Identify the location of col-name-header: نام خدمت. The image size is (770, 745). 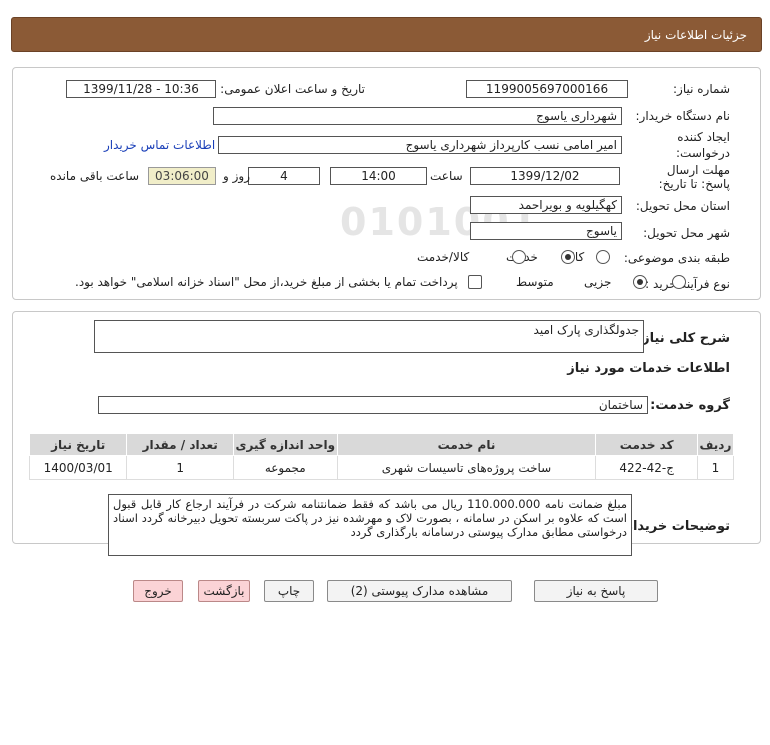
(466, 444).